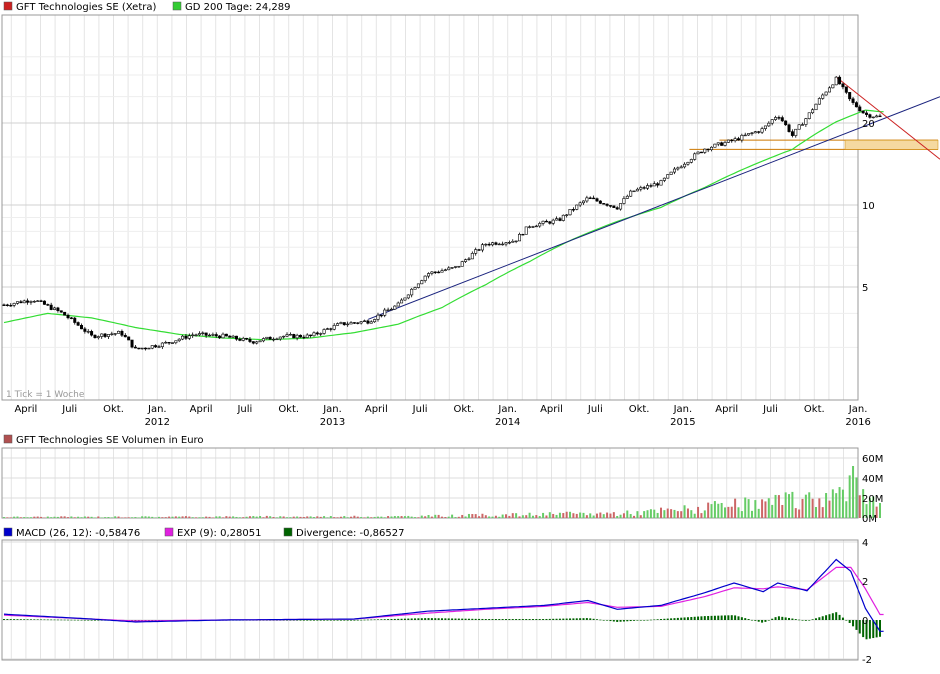  I want to click on legend-swatch-divergence, so click(288, 532).